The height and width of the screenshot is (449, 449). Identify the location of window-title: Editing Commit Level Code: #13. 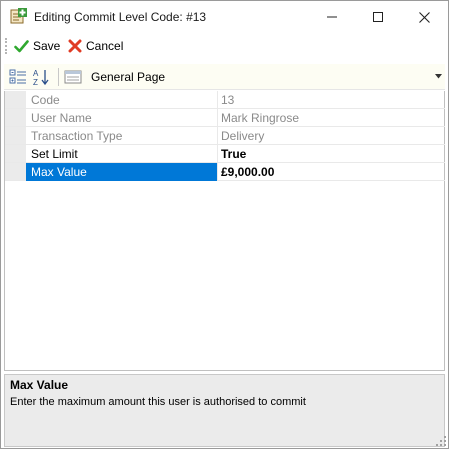
(120, 17).